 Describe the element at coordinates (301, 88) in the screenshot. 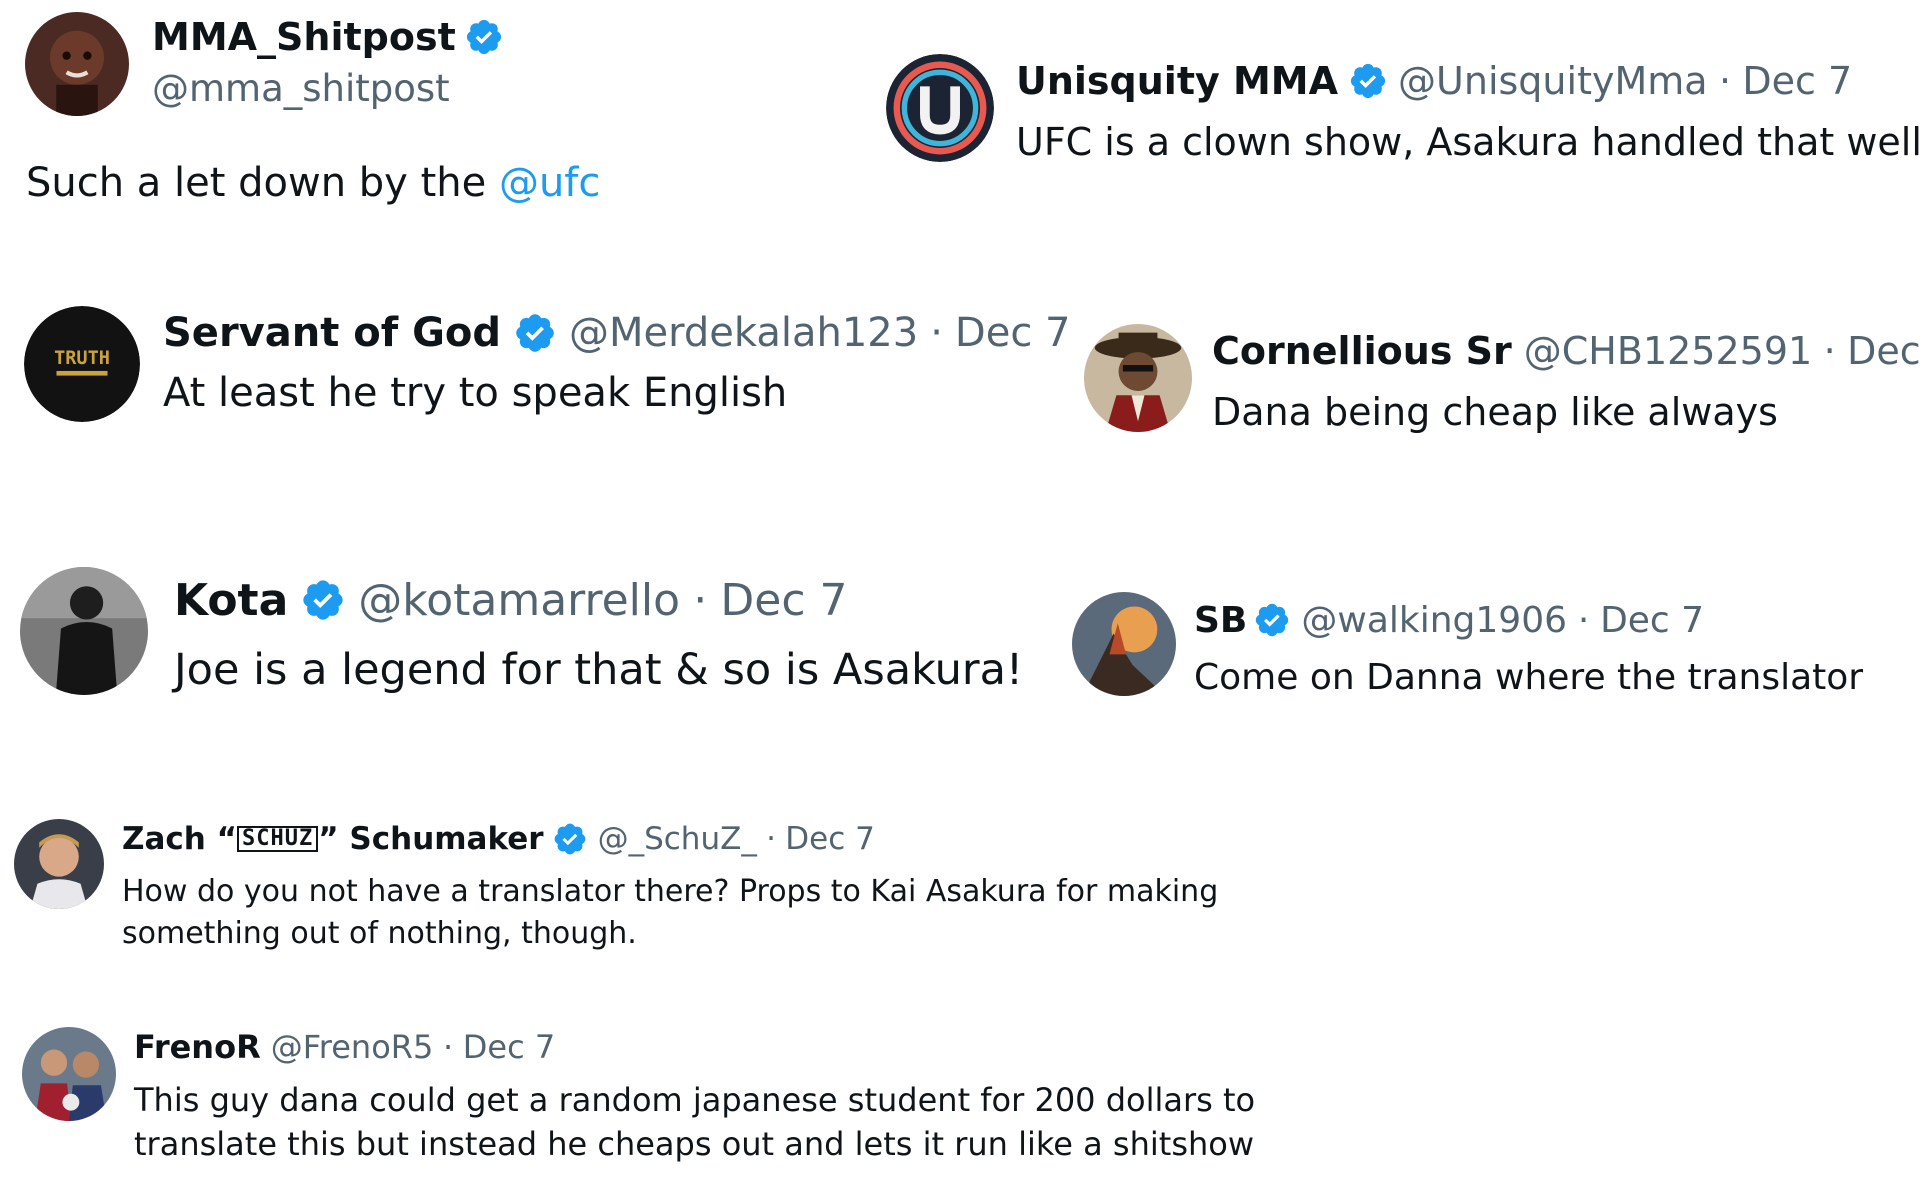

I see `author-handle: @mma_shitpost` at that location.